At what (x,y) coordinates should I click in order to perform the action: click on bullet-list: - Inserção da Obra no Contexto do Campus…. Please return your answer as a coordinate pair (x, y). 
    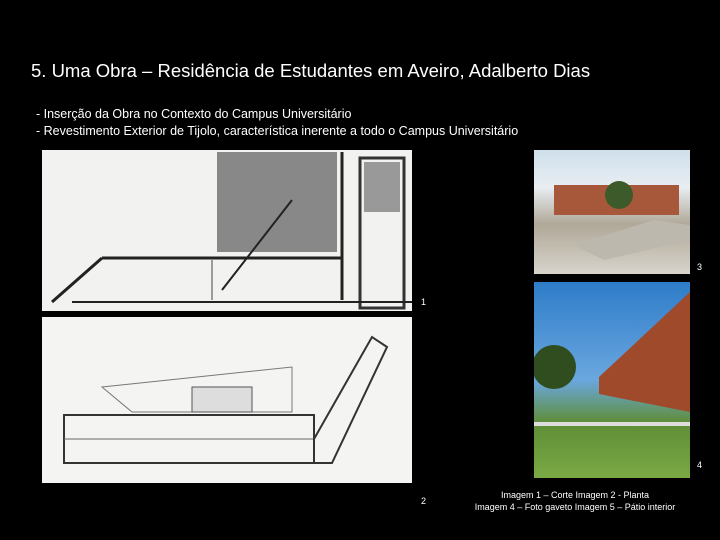
    Looking at the image, I should click on (277, 123).